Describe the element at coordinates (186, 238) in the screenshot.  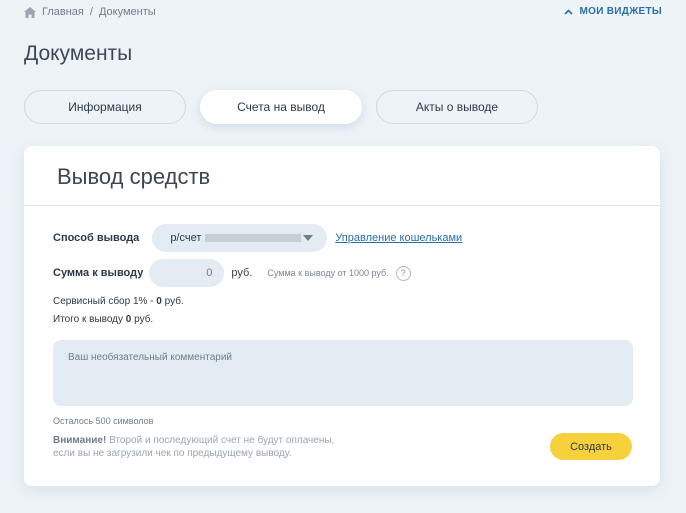
I see `method-selected-value: р/счет` at that location.